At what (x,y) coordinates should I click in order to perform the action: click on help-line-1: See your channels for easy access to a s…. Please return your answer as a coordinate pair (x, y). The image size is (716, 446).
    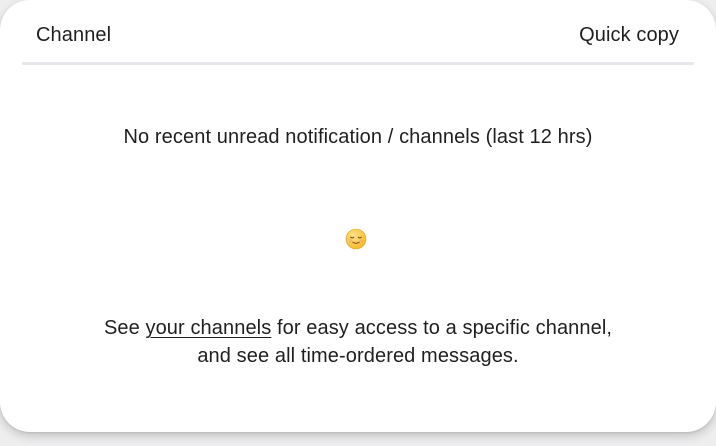
    Looking at the image, I should click on (358, 328).